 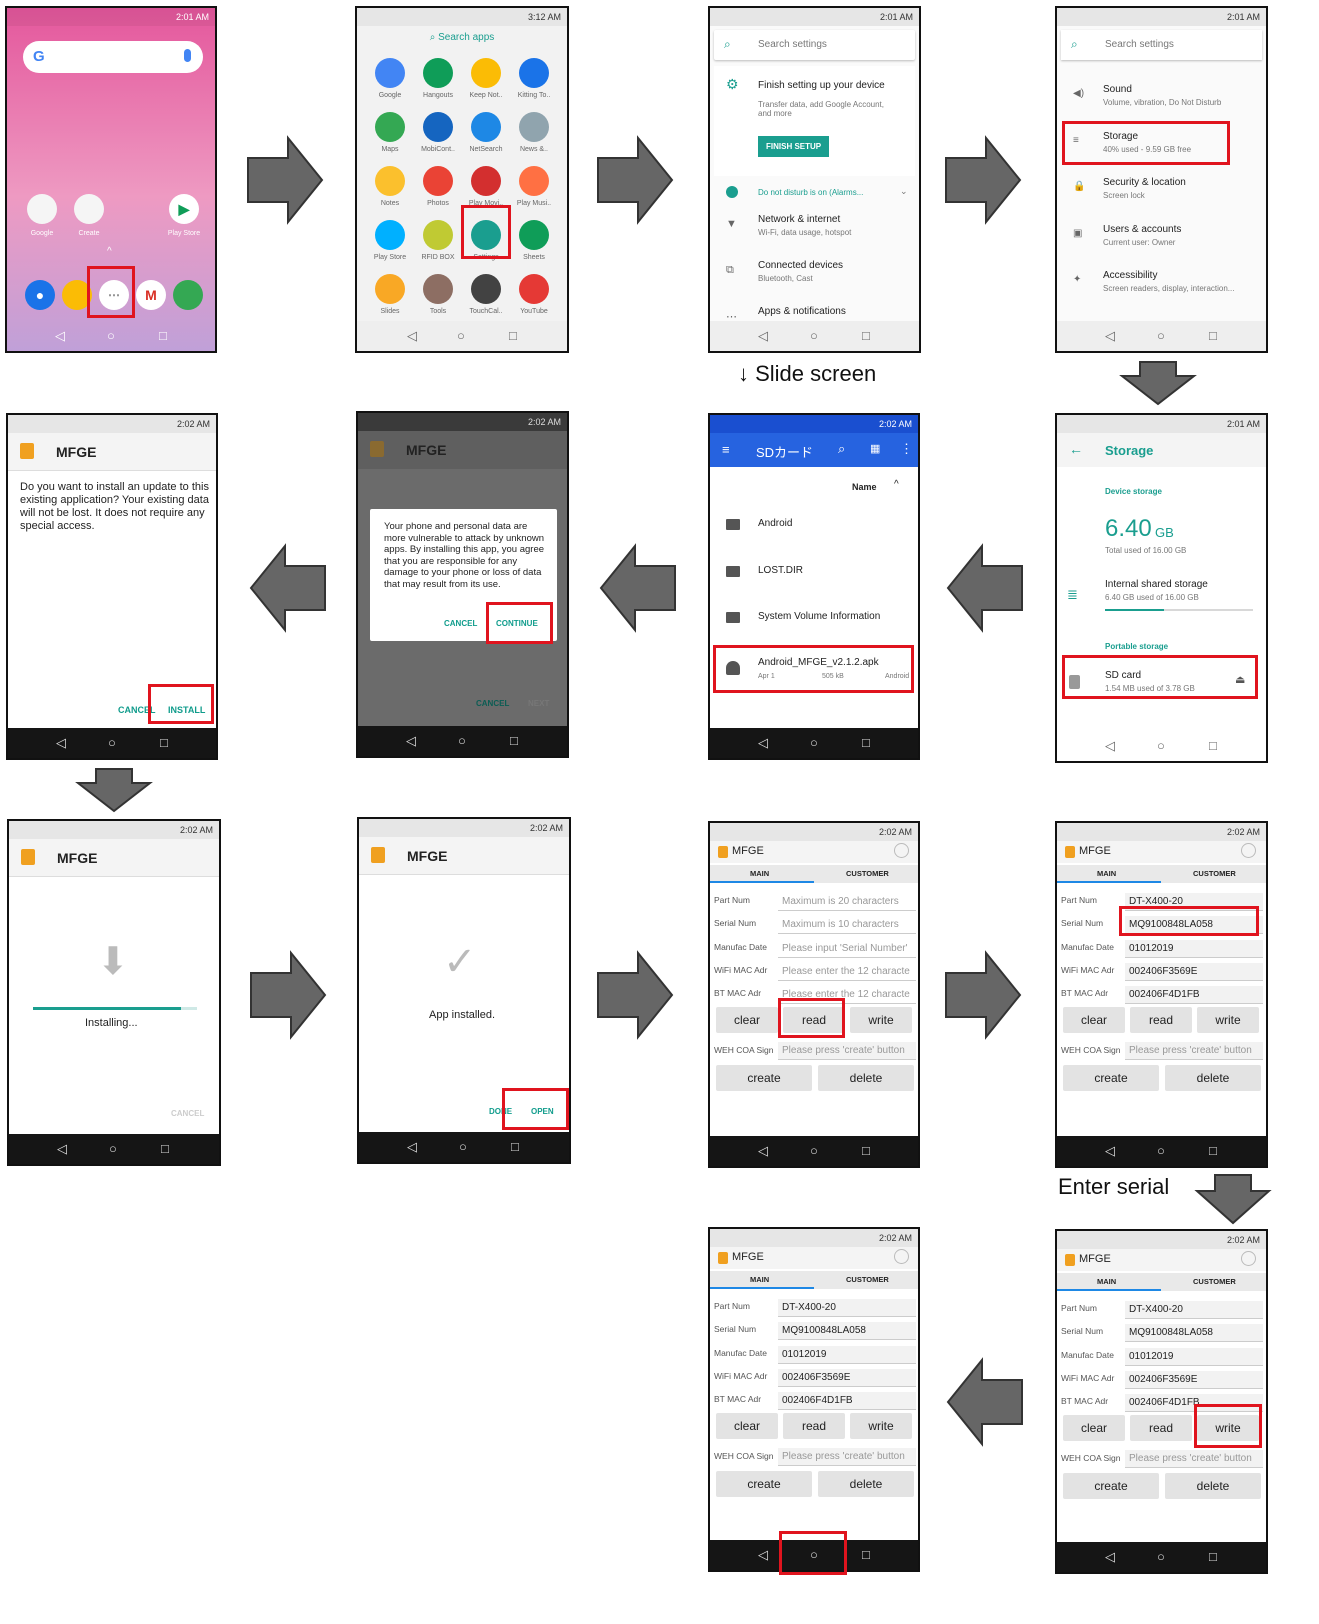 I want to click on internal-storage-title: Internal shared storage, so click(x=1156, y=584).